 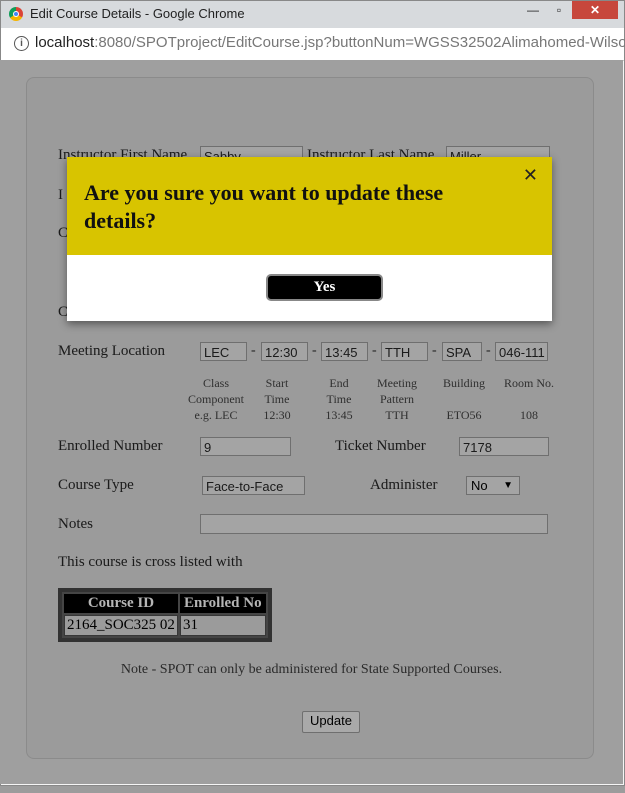 What do you see at coordinates (65, 42) in the screenshot?
I see `url-host: localhost` at bounding box center [65, 42].